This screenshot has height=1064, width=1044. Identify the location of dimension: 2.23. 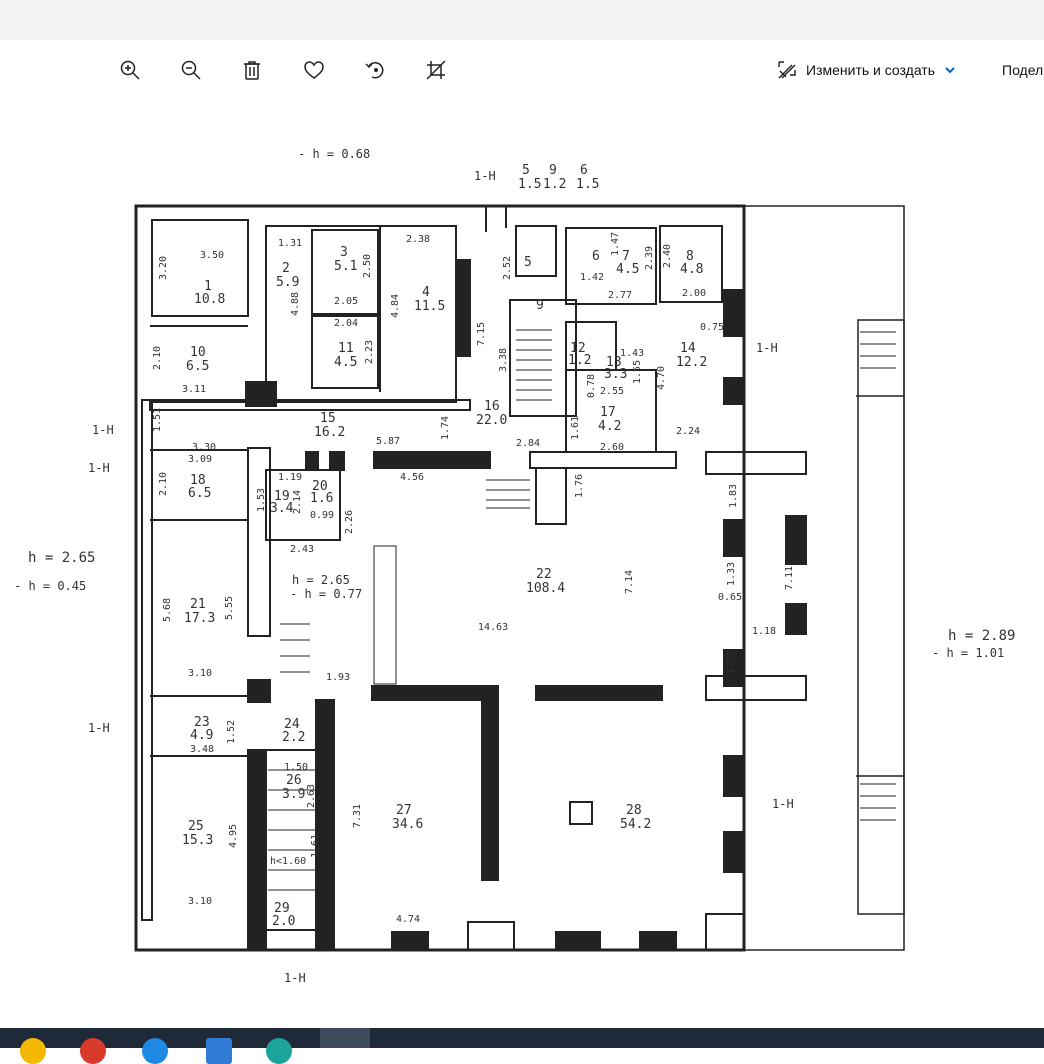
(369, 352).